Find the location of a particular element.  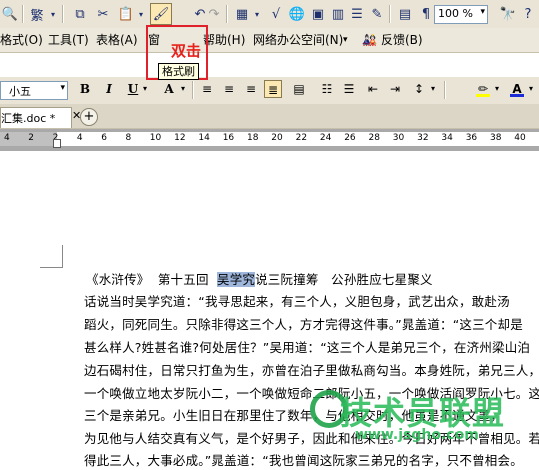

doc-title-selected: 吴学究 is located at coordinates (236, 279).